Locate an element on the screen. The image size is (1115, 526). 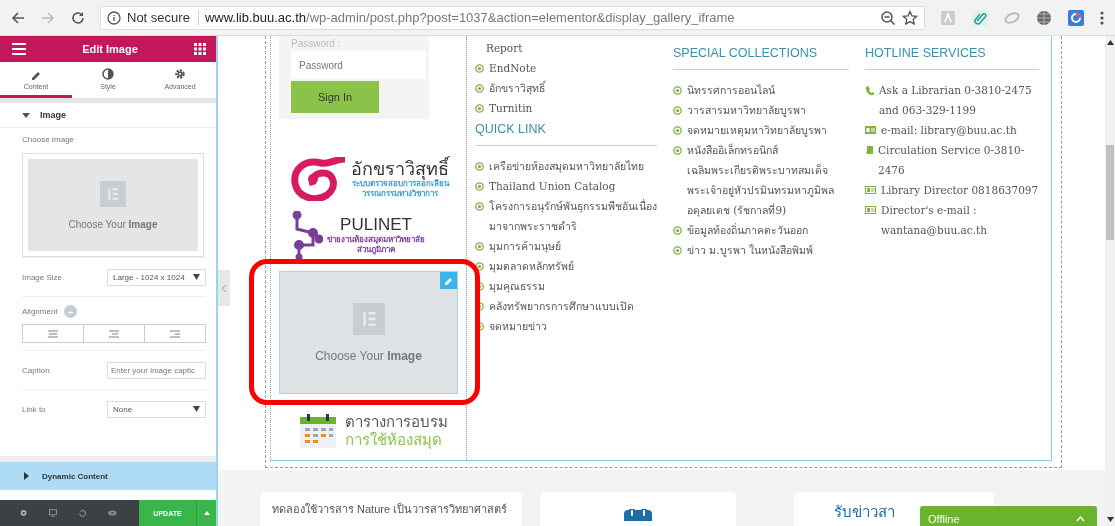
address-bar: Not secure www.lib.buu.ac.th/wp-admin/post.php?post=1037&action=elementor&display_gallery_iframe is located at coordinates (512, 17).